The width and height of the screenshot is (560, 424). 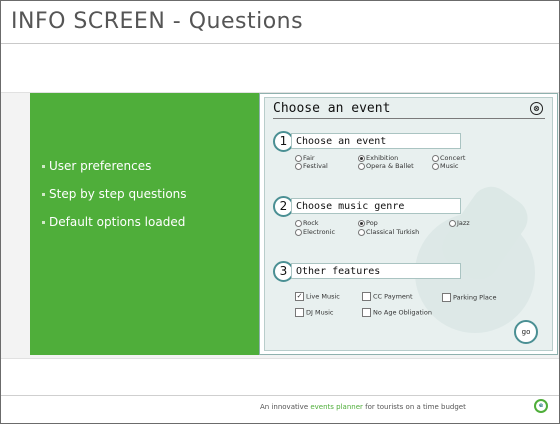 What do you see at coordinates (117, 222) in the screenshot?
I see `feature-label: Default options loaded` at bounding box center [117, 222].